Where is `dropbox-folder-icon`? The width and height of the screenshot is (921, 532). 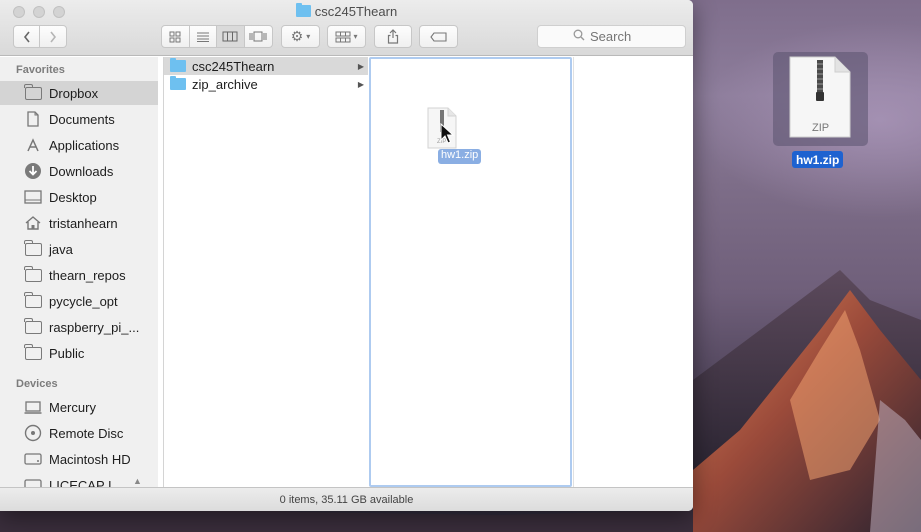
dropbox-folder-icon is located at coordinates (33, 92).